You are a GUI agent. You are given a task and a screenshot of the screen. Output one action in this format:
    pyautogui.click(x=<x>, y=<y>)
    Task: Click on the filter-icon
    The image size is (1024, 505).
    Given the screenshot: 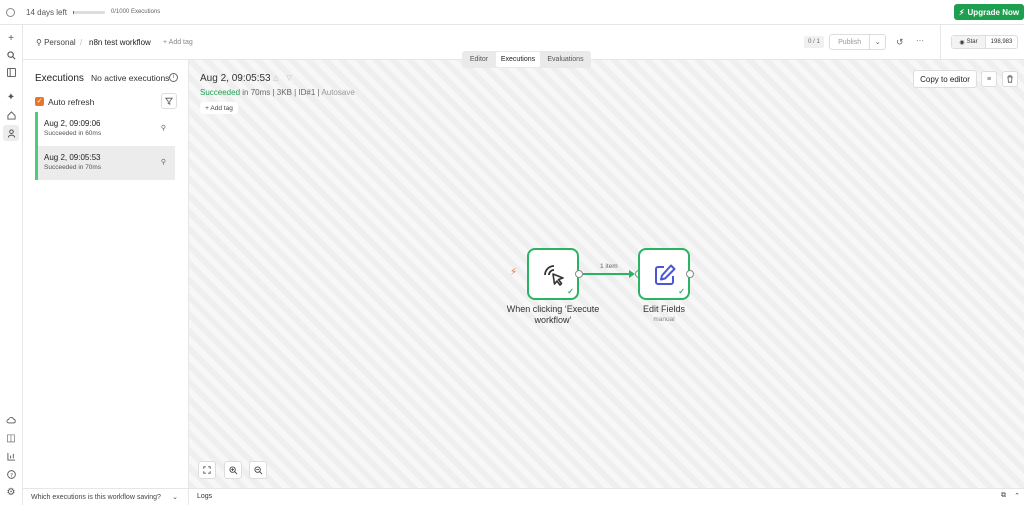 What is the action you would take?
    pyautogui.click(x=169, y=101)
    